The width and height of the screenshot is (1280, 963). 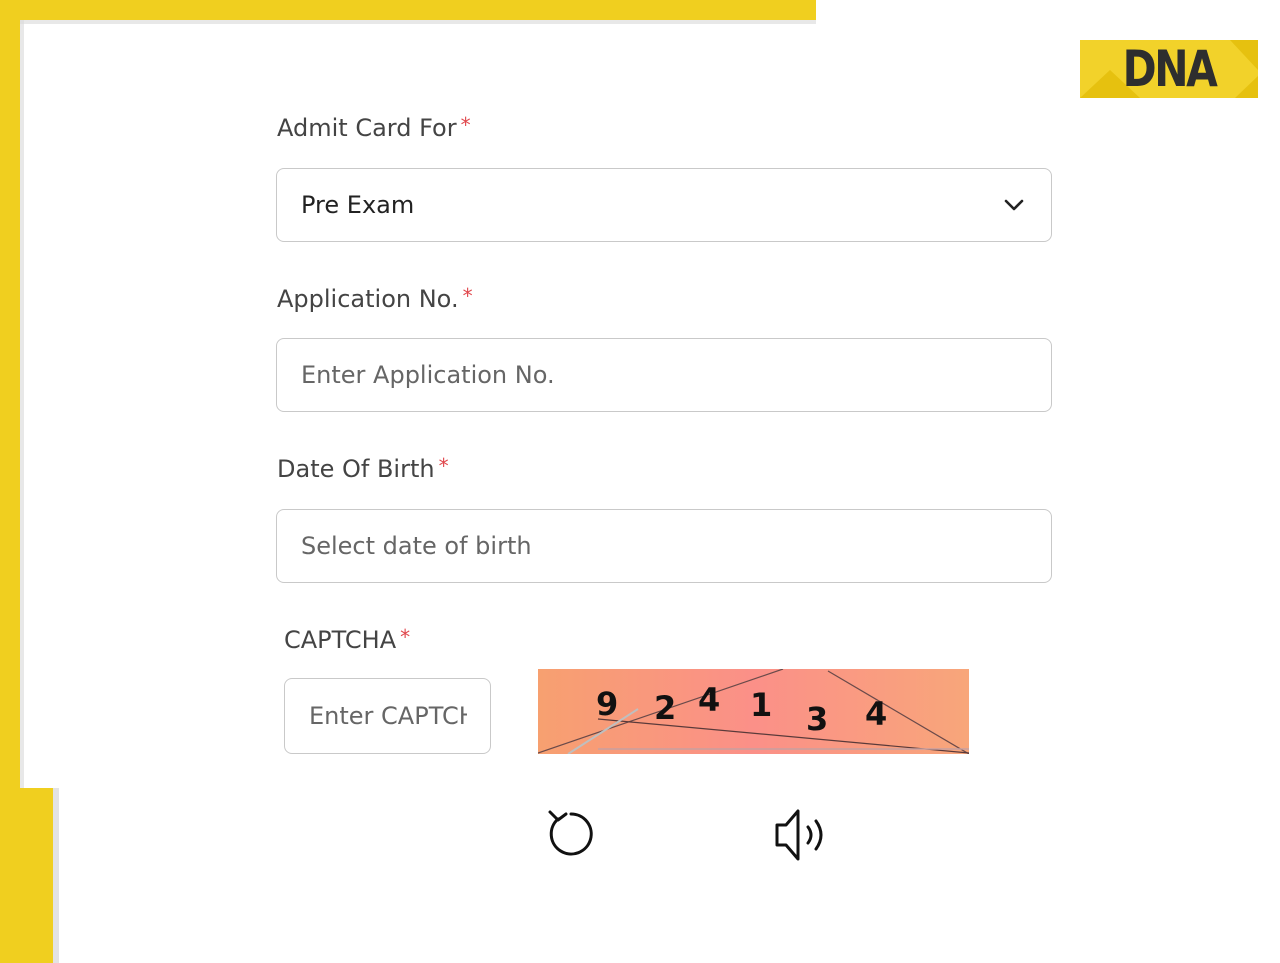 I want to click on application-no-label-text: Application No., so click(x=368, y=299).